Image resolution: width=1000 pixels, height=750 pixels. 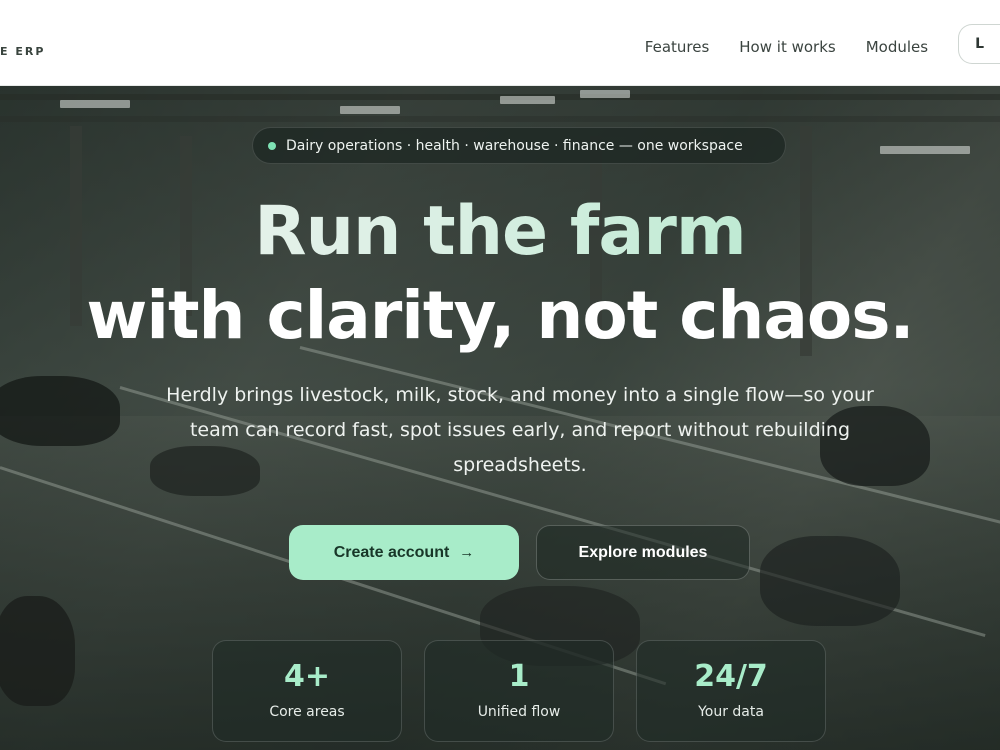 I want to click on status-dot-icon, so click(x=272, y=145).